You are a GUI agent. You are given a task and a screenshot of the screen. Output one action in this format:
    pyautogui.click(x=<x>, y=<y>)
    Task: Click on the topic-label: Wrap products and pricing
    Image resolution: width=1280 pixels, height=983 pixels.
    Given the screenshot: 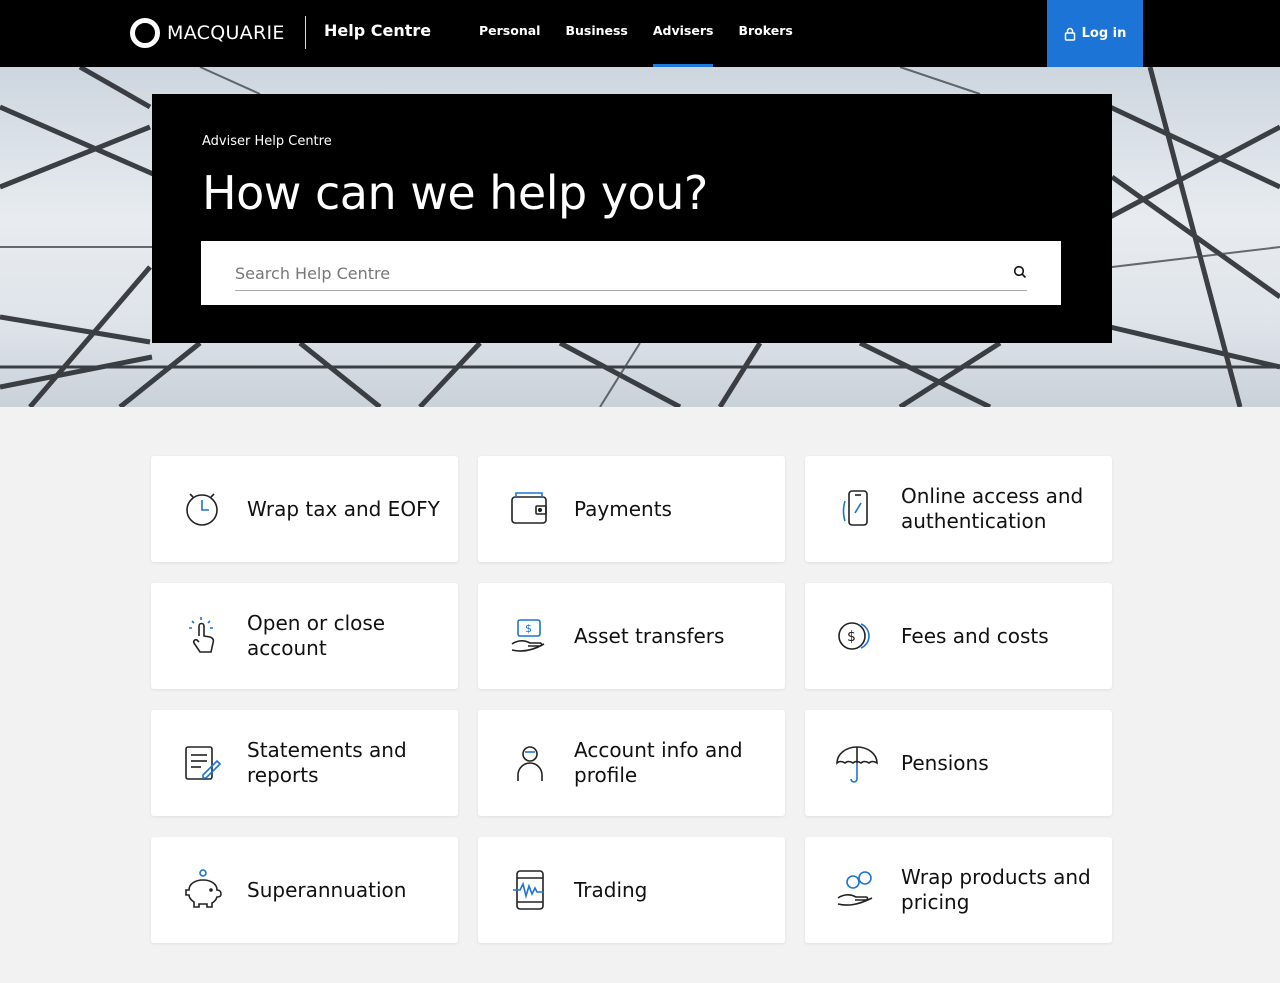 What is the action you would take?
    pyautogui.click(x=996, y=889)
    